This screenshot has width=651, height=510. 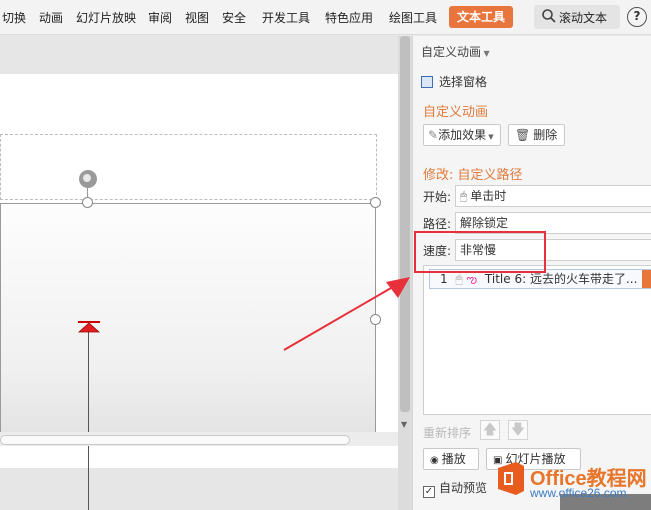 What do you see at coordinates (578, 493) in the screenshot?
I see `watermark-url: www.office26.com` at bounding box center [578, 493].